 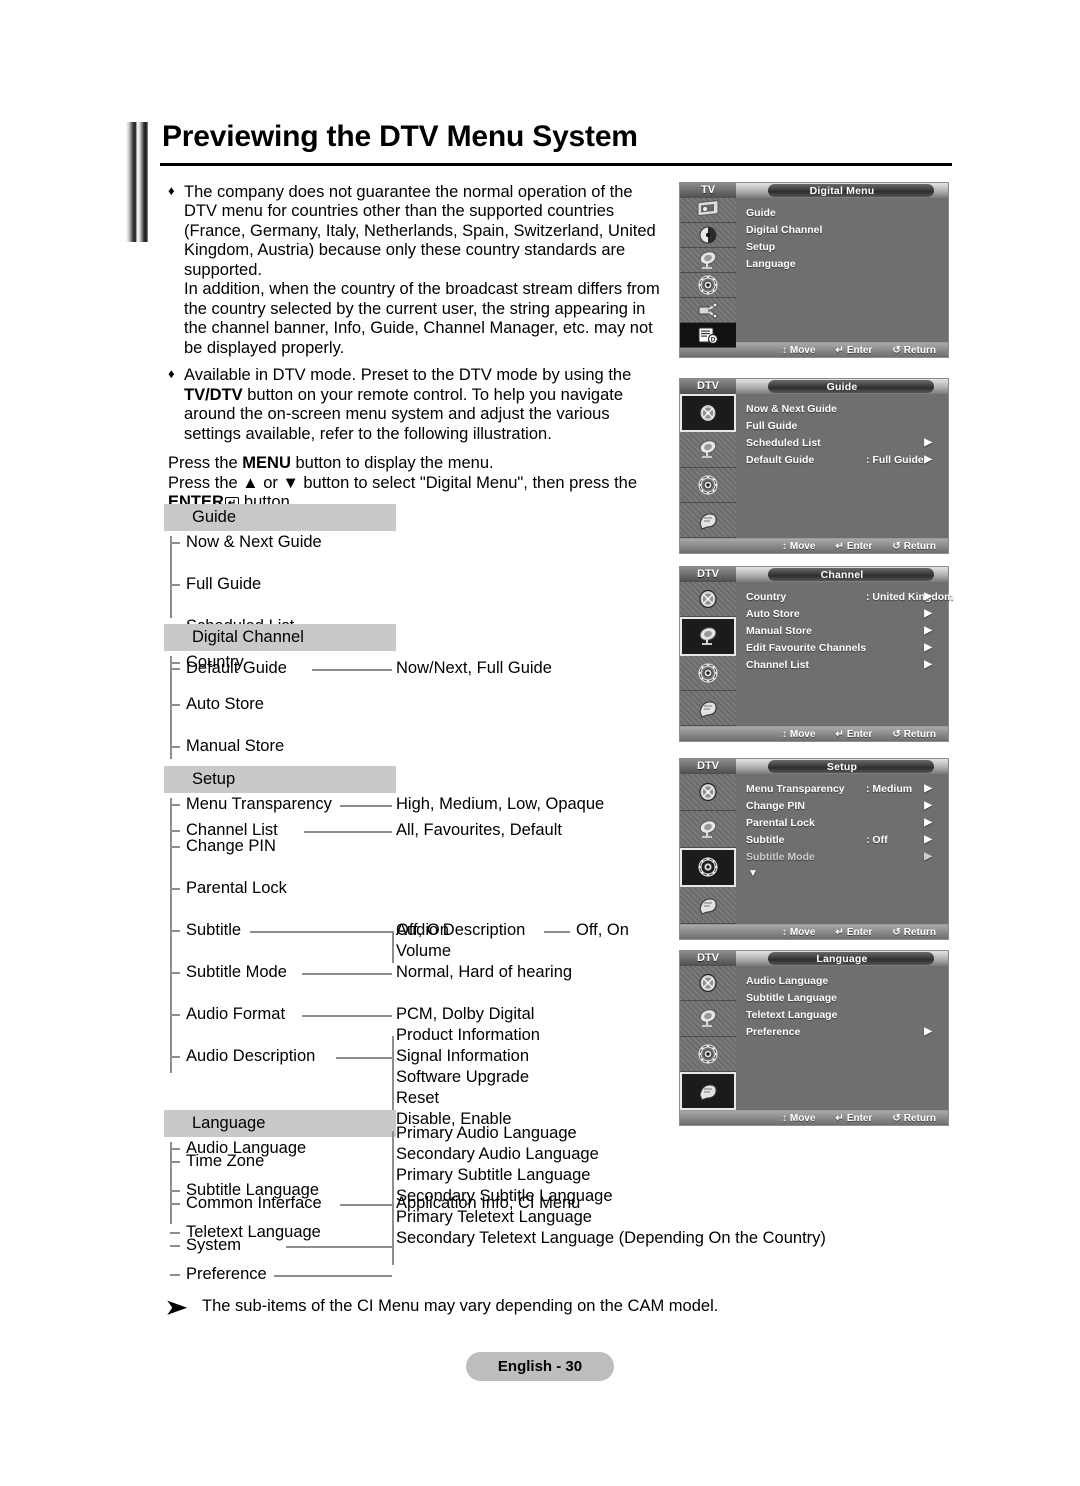 I want to click on osd-sidebar-item-input, so click(x=708, y=310).